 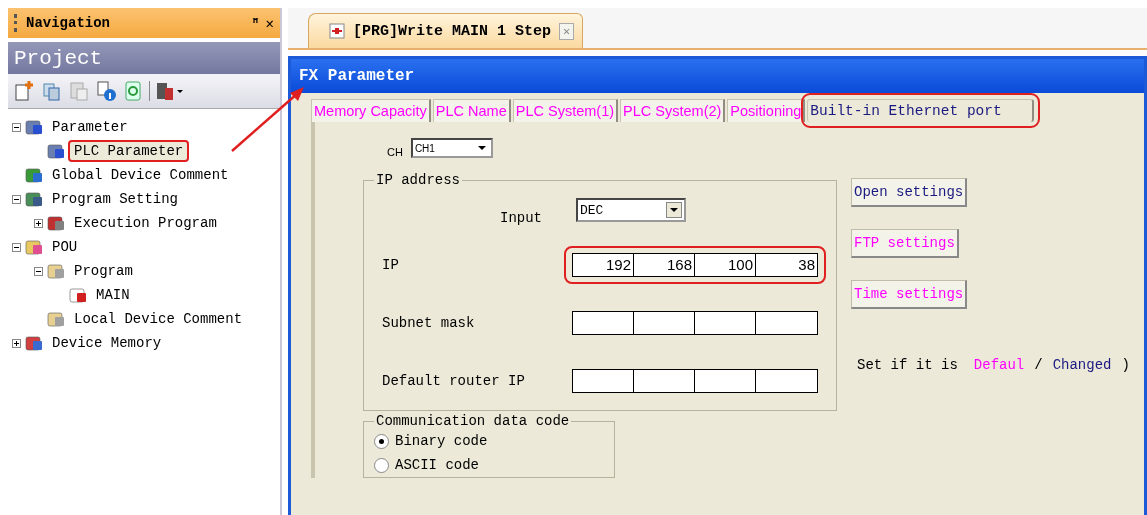 What do you see at coordinates (395, 151) in the screenshot?
I see `field-label: CH` at bounding box center [395, 151].